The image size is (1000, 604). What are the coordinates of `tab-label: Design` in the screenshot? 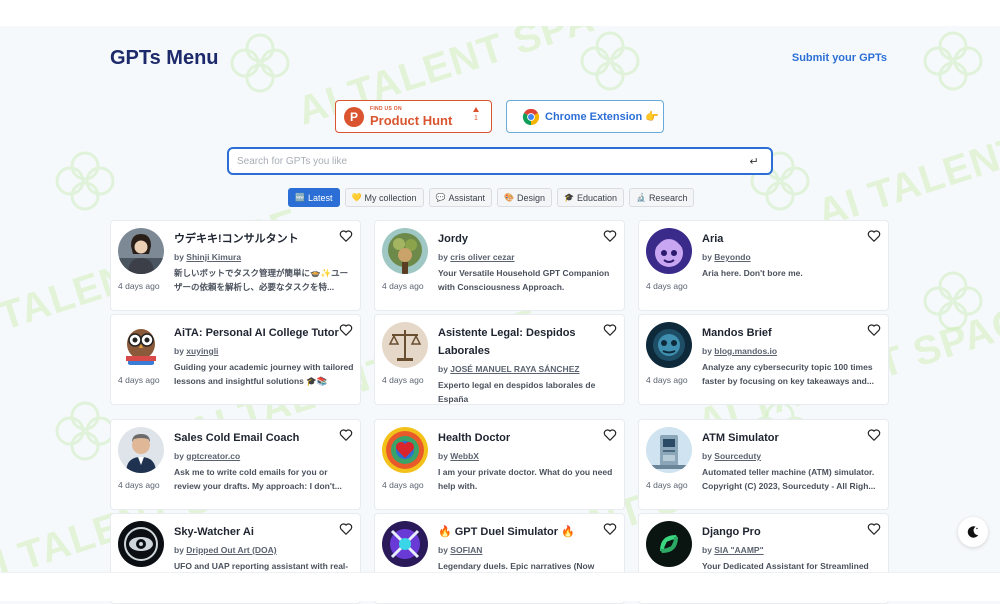 It's located at (530, 197).